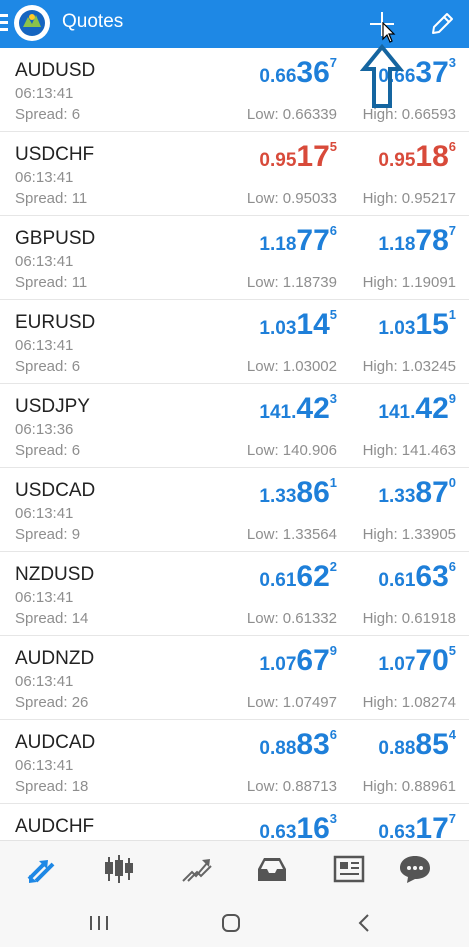 The height and width of the screenshot is (947, 469). Describe the element at coordinates (452, 482) in the screenshot. I see `ask-price-fraction: 0` at that location.